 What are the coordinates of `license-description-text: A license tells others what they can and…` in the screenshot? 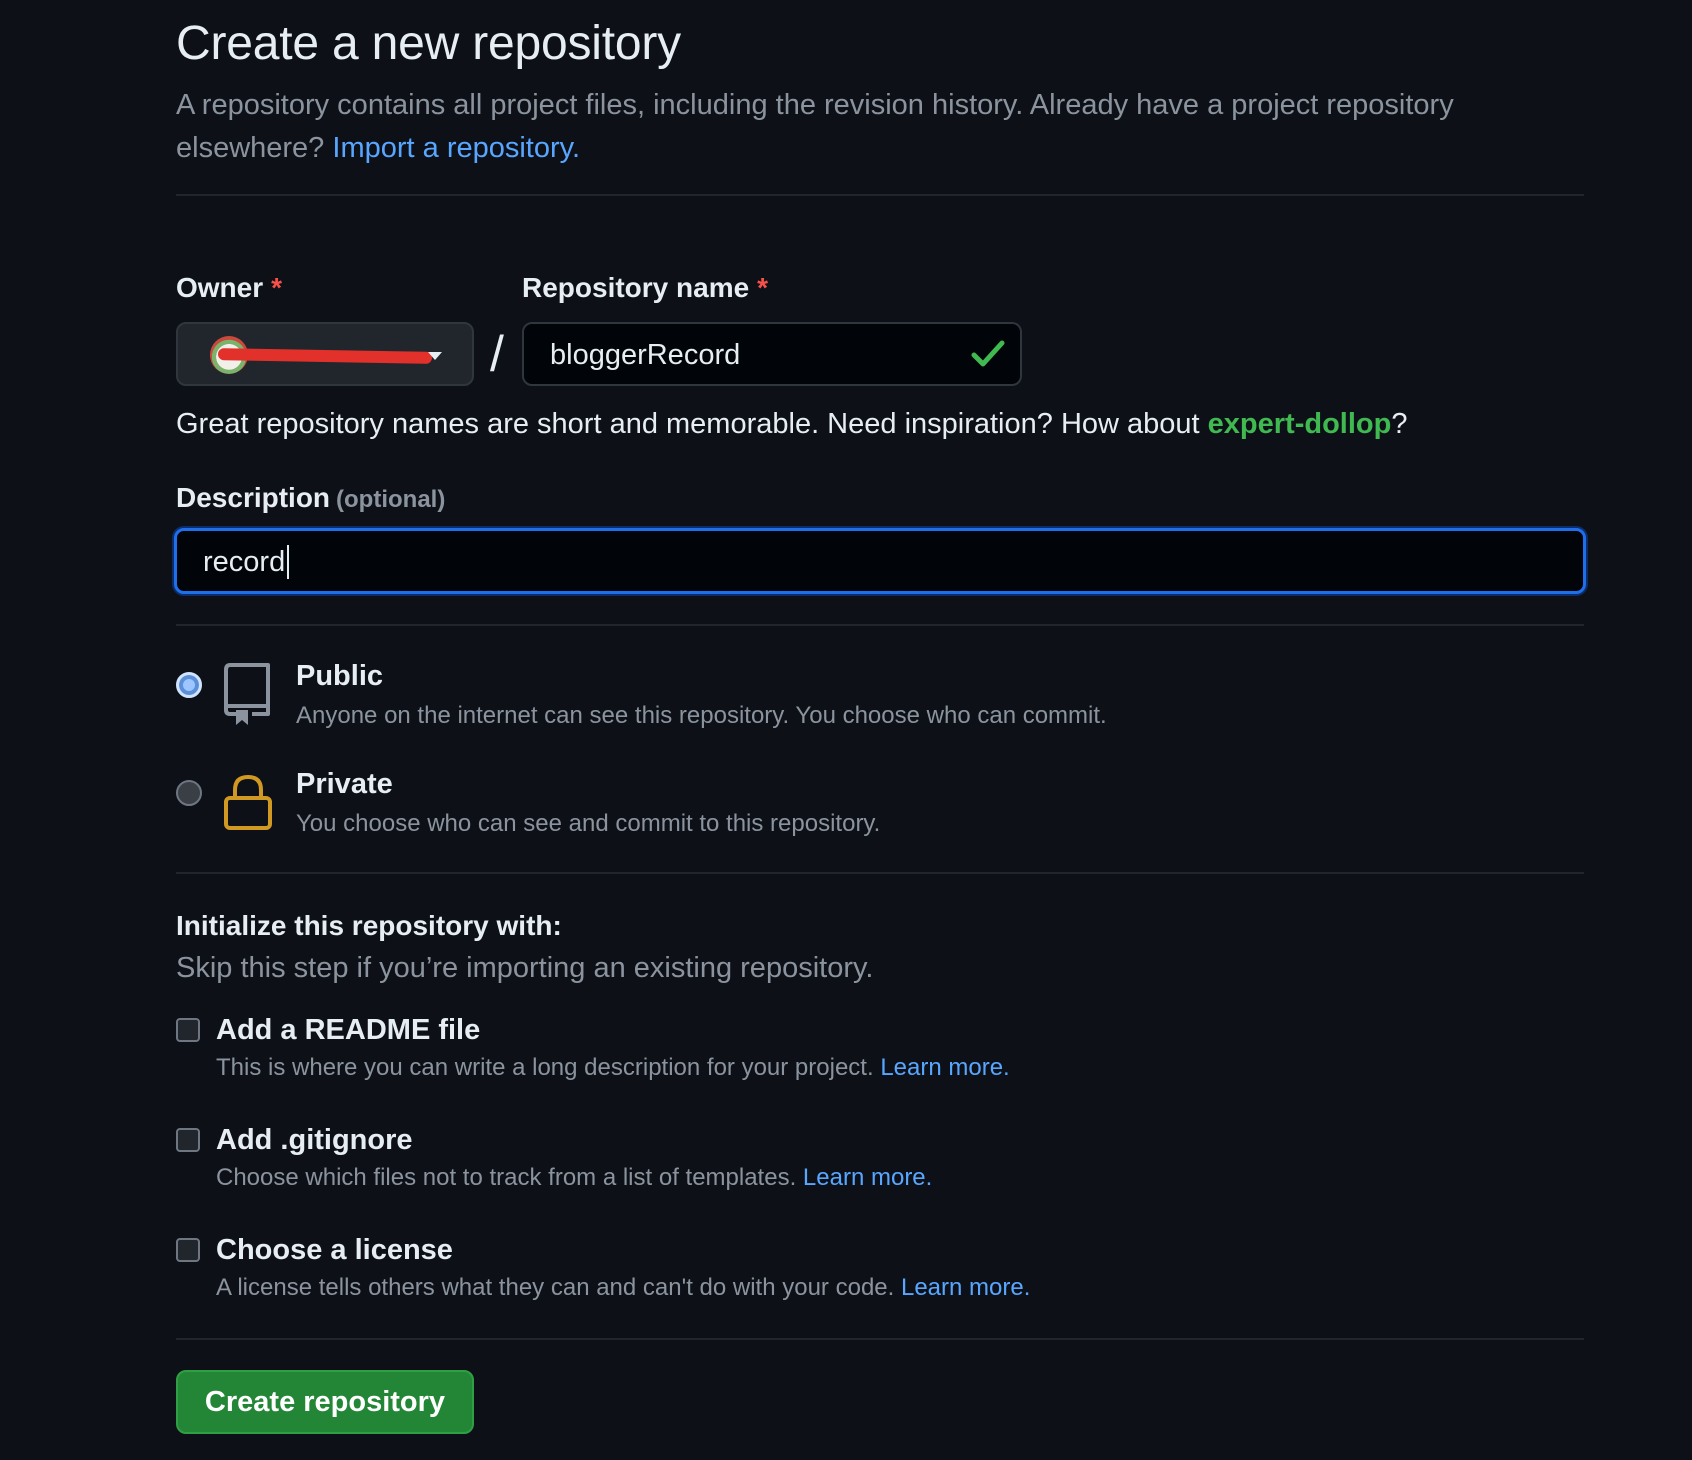 It's located at (555, 1287).